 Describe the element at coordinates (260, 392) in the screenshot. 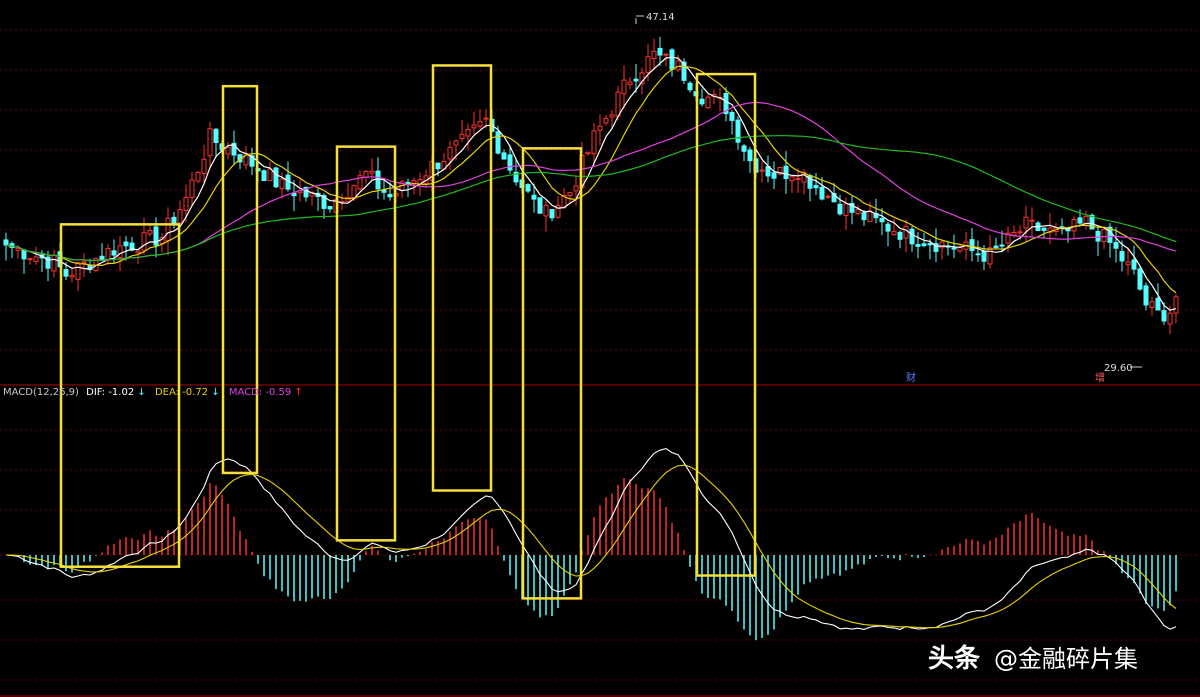

I see `macd-legend-macd: MACD: -0.59` at that location.